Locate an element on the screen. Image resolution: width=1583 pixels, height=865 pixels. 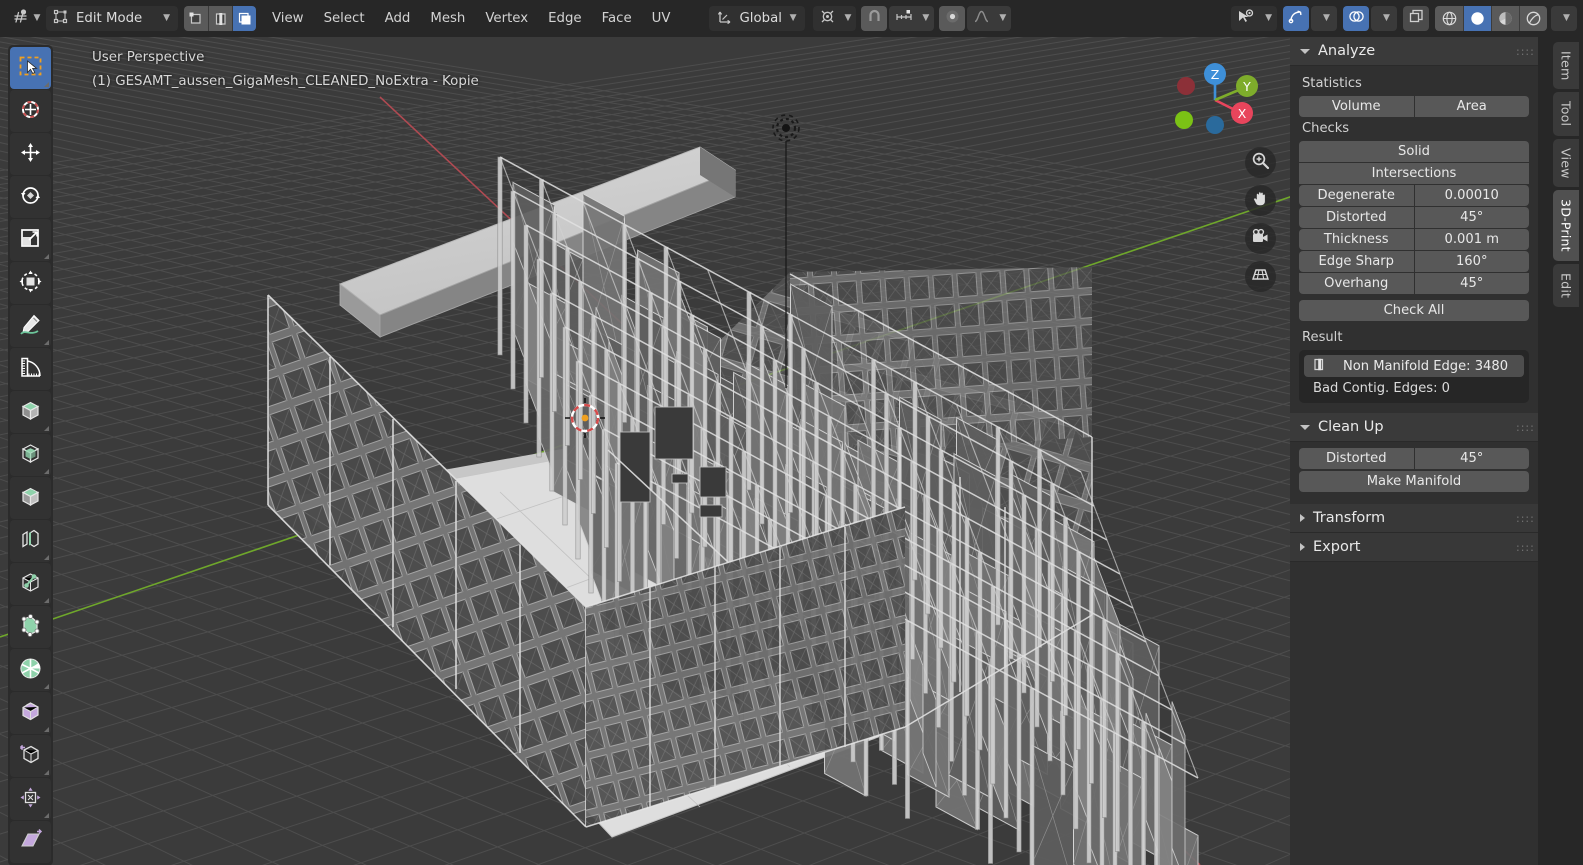
sidebar-tab-edit: Edit is located at coordinates (1566, 286).